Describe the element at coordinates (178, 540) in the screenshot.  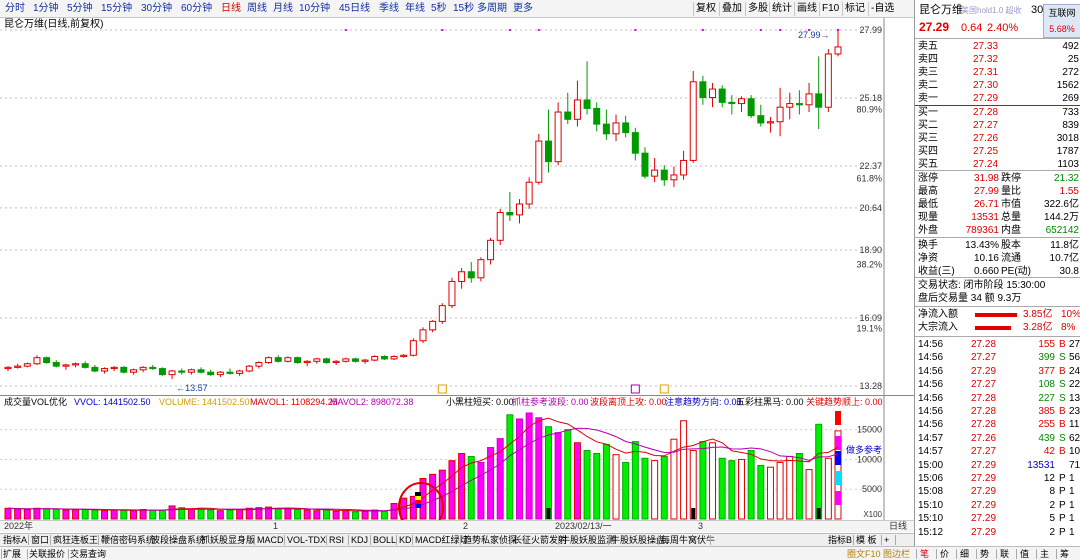
I see `indicator-tab-4: 波段操盘系统` at that location.